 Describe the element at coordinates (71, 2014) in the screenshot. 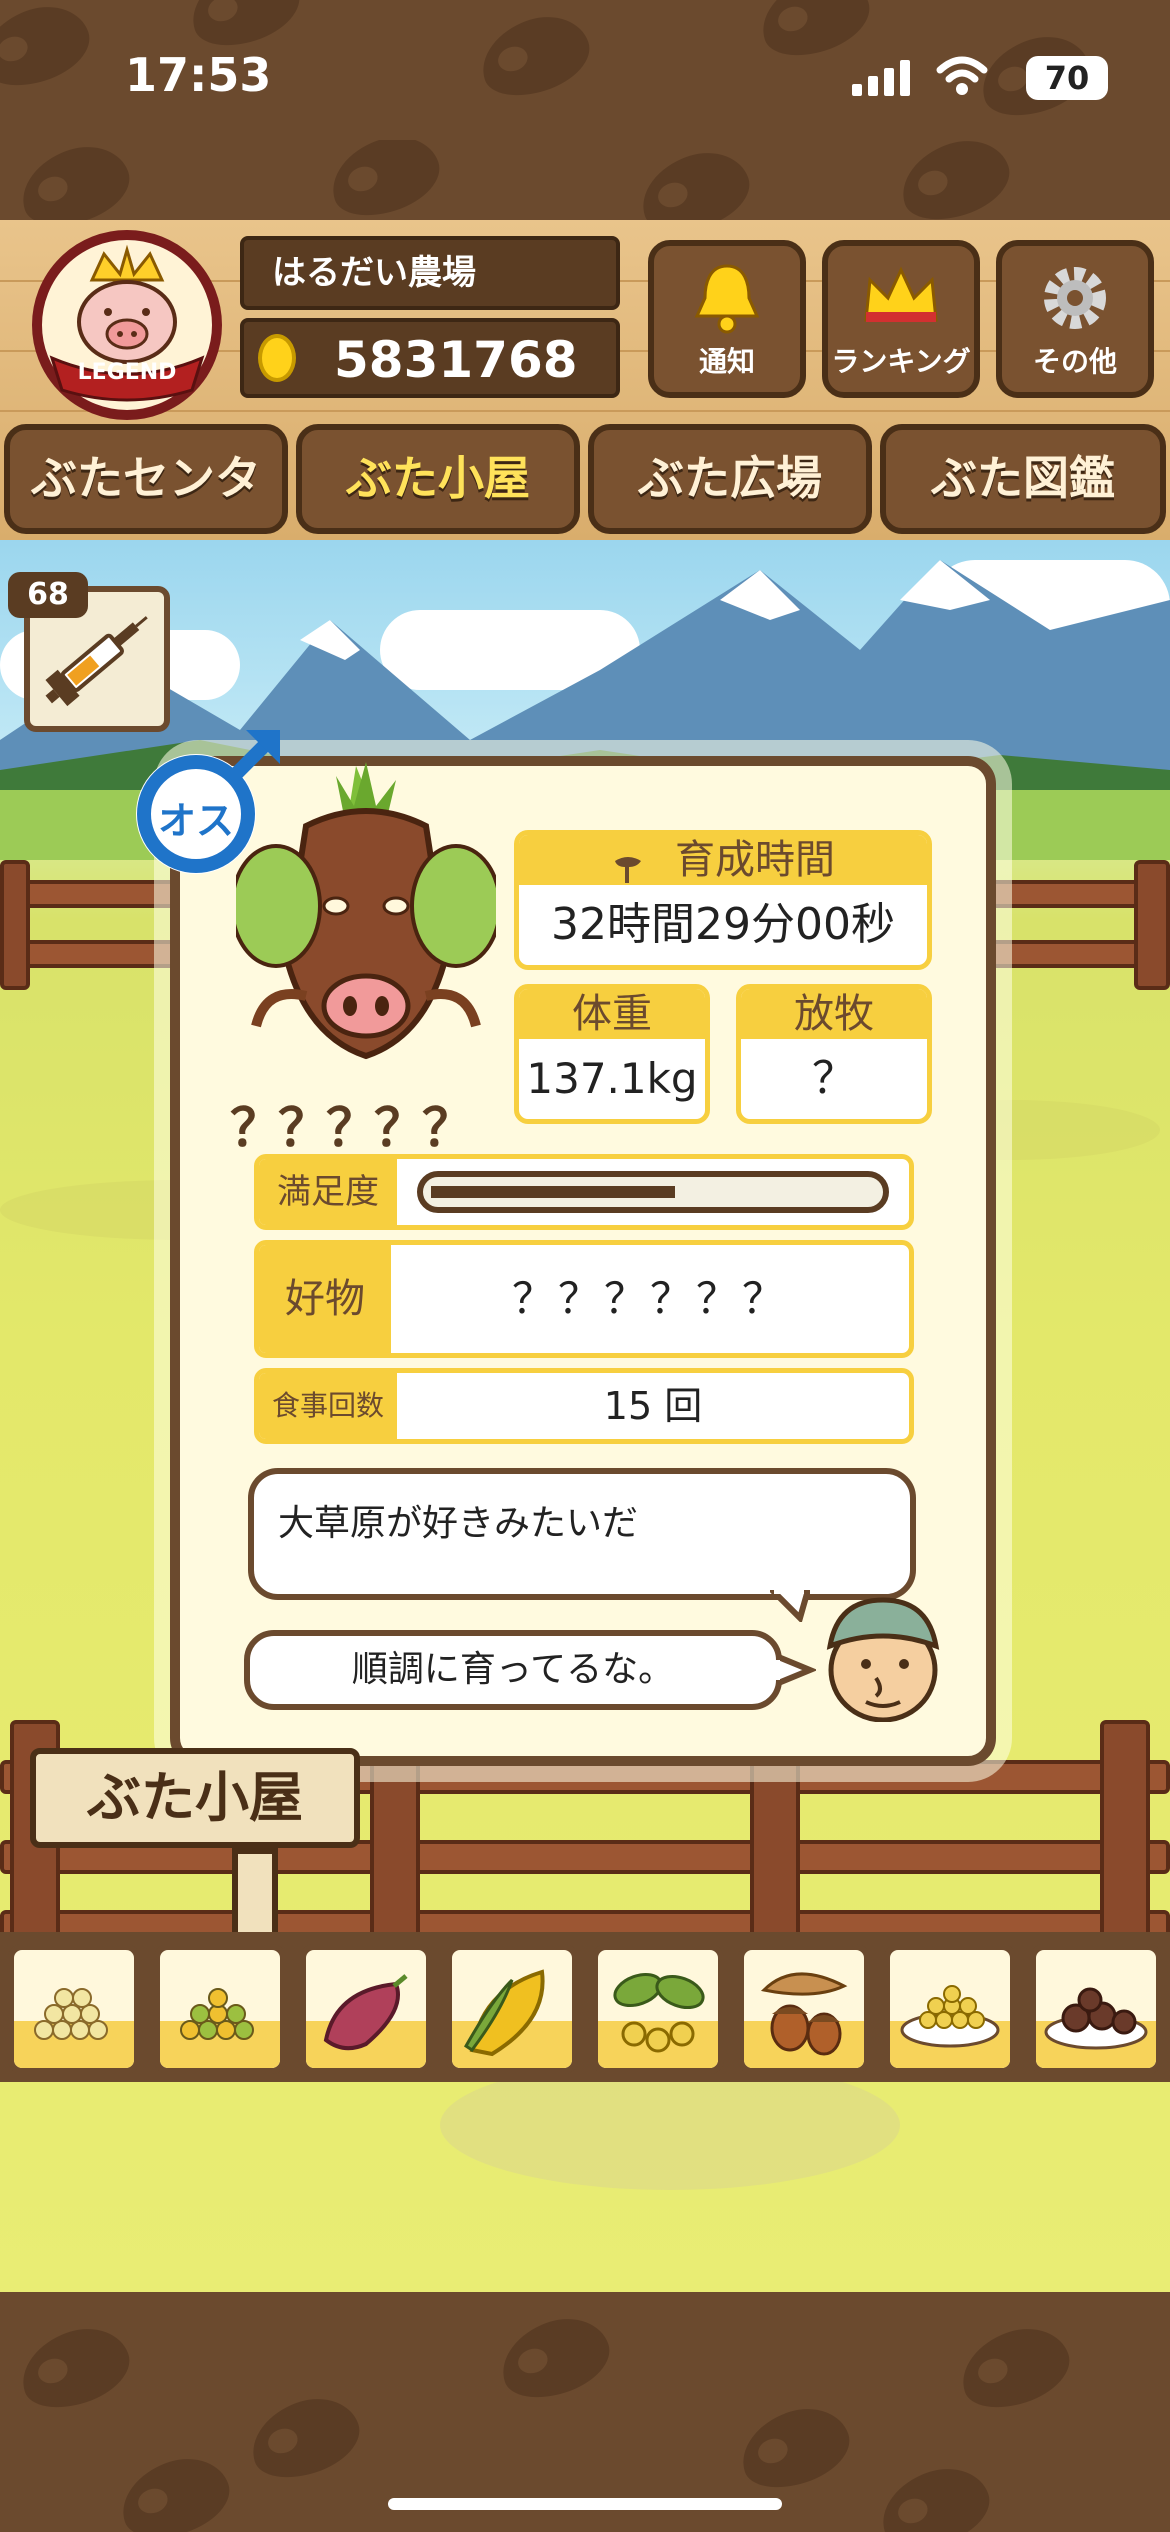

I see `grain-mix-icon` at that location.